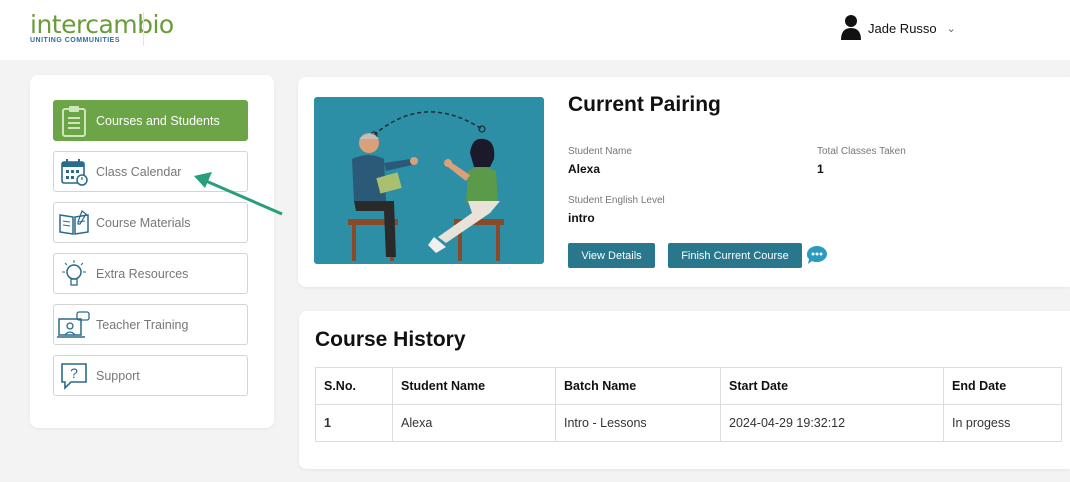  I want to click on header-divider, so click(143, 29).